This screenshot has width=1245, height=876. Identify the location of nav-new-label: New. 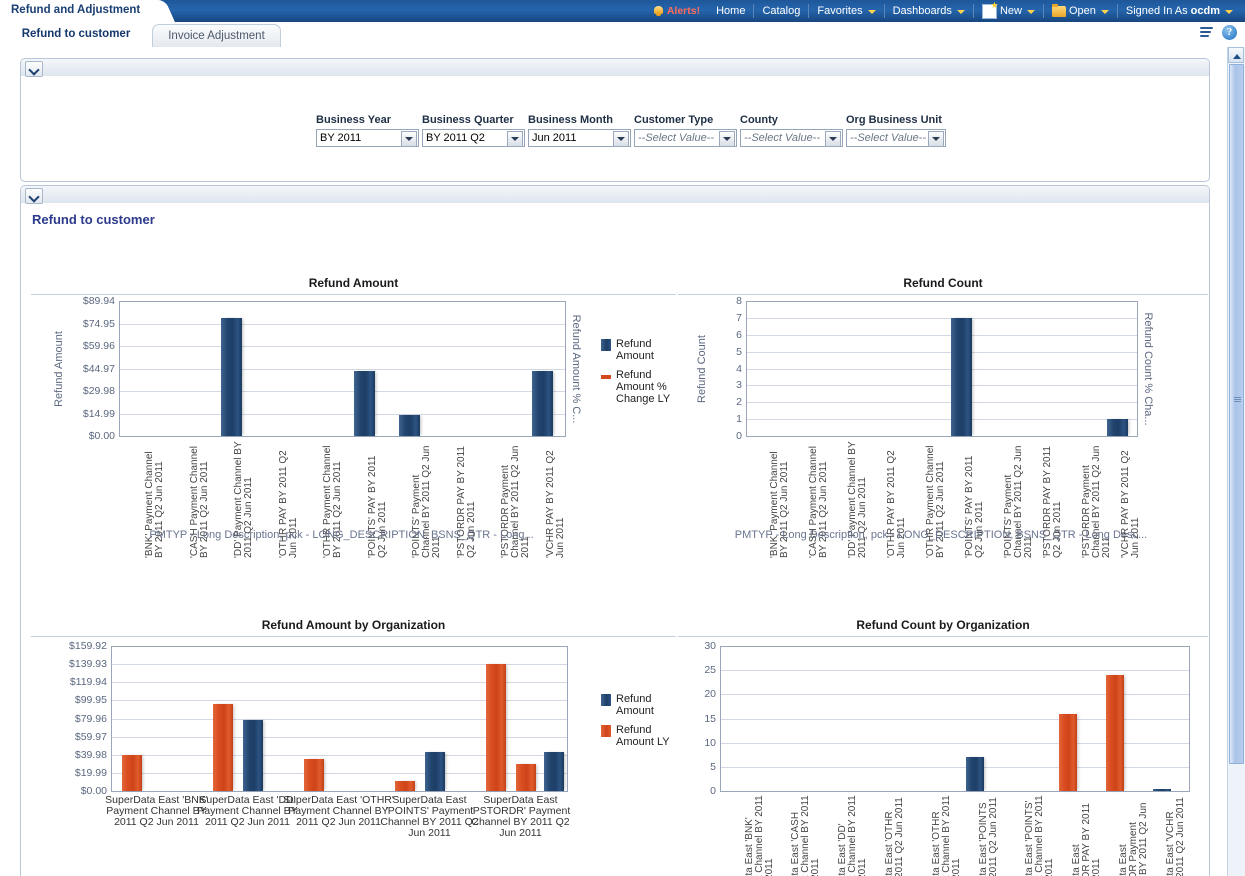
(1010, 11).